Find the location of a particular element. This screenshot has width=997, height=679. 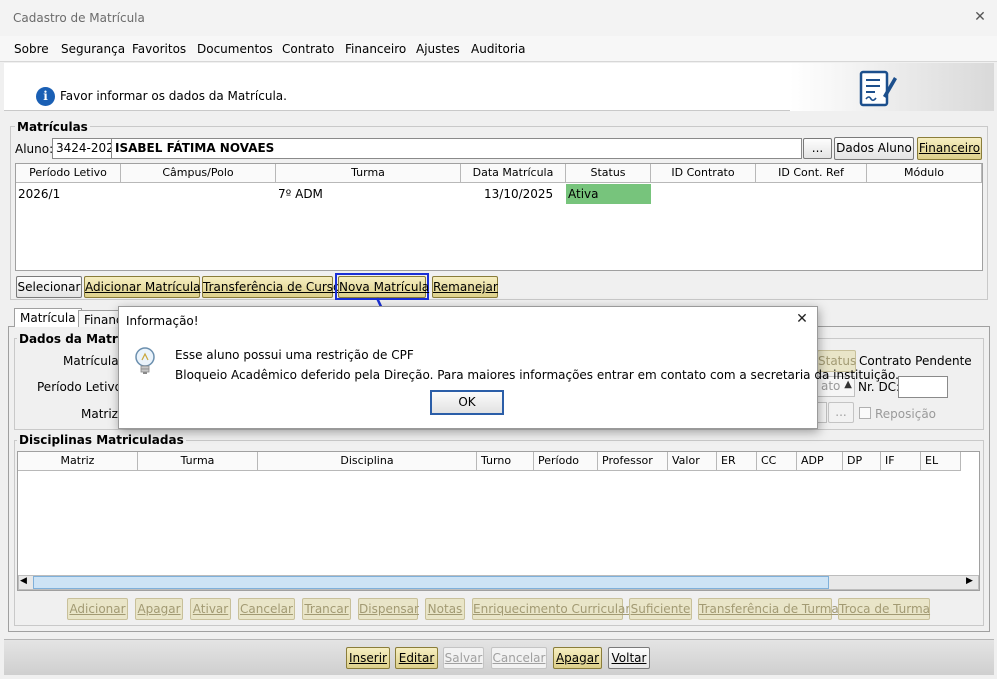

scroll-right-icon: ▶ is located at coordinates (969, 581).